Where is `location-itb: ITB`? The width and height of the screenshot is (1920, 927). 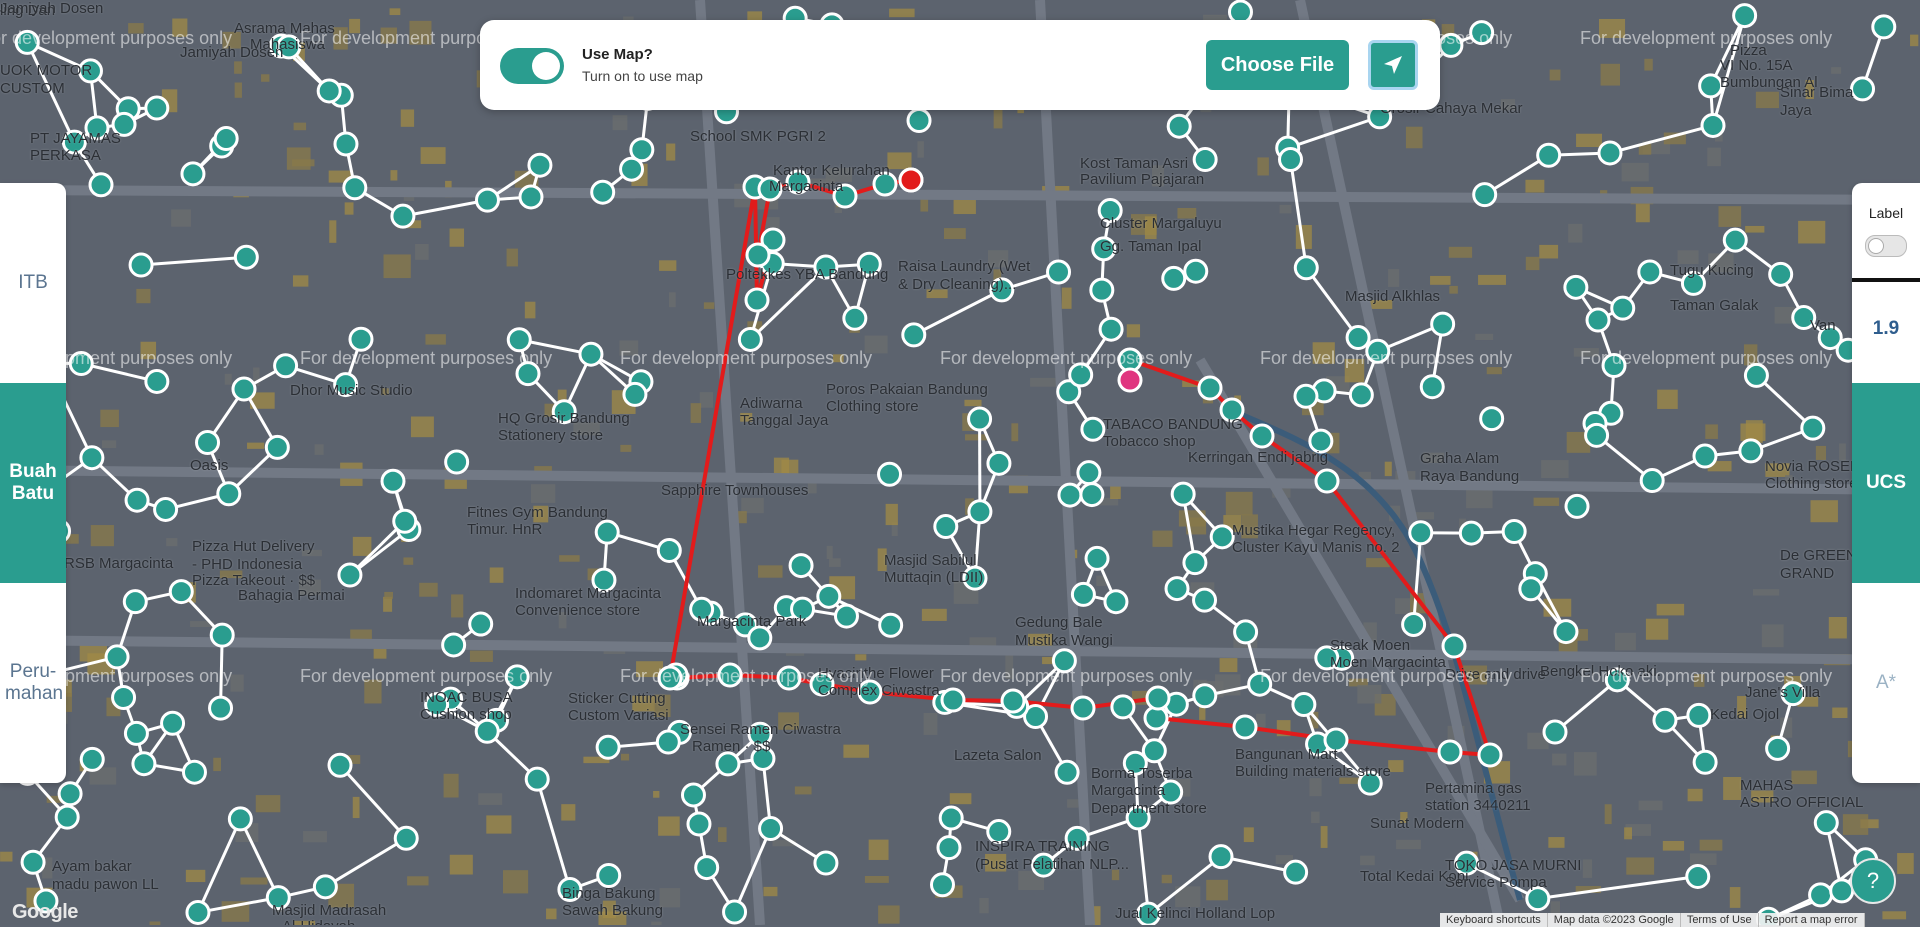
location-itb: ITB is located at coordinates (33, 283).